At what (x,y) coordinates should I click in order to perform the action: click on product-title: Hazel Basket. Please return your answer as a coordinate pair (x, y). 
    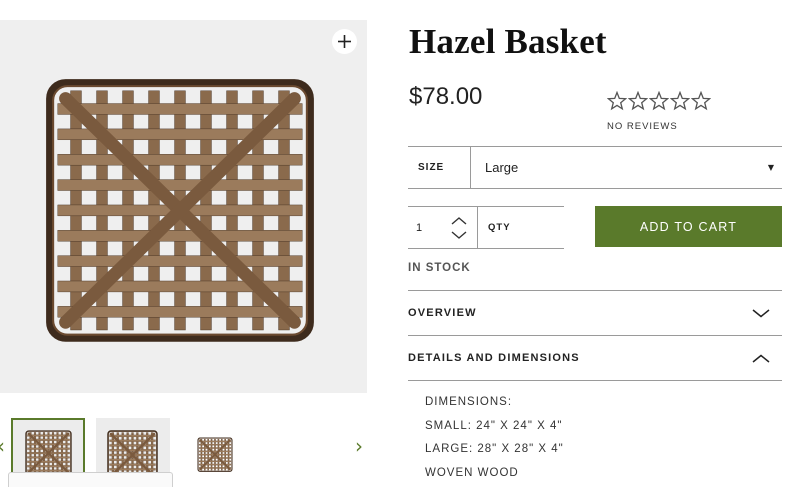
    Looking at the image, I should click on (508, 41).